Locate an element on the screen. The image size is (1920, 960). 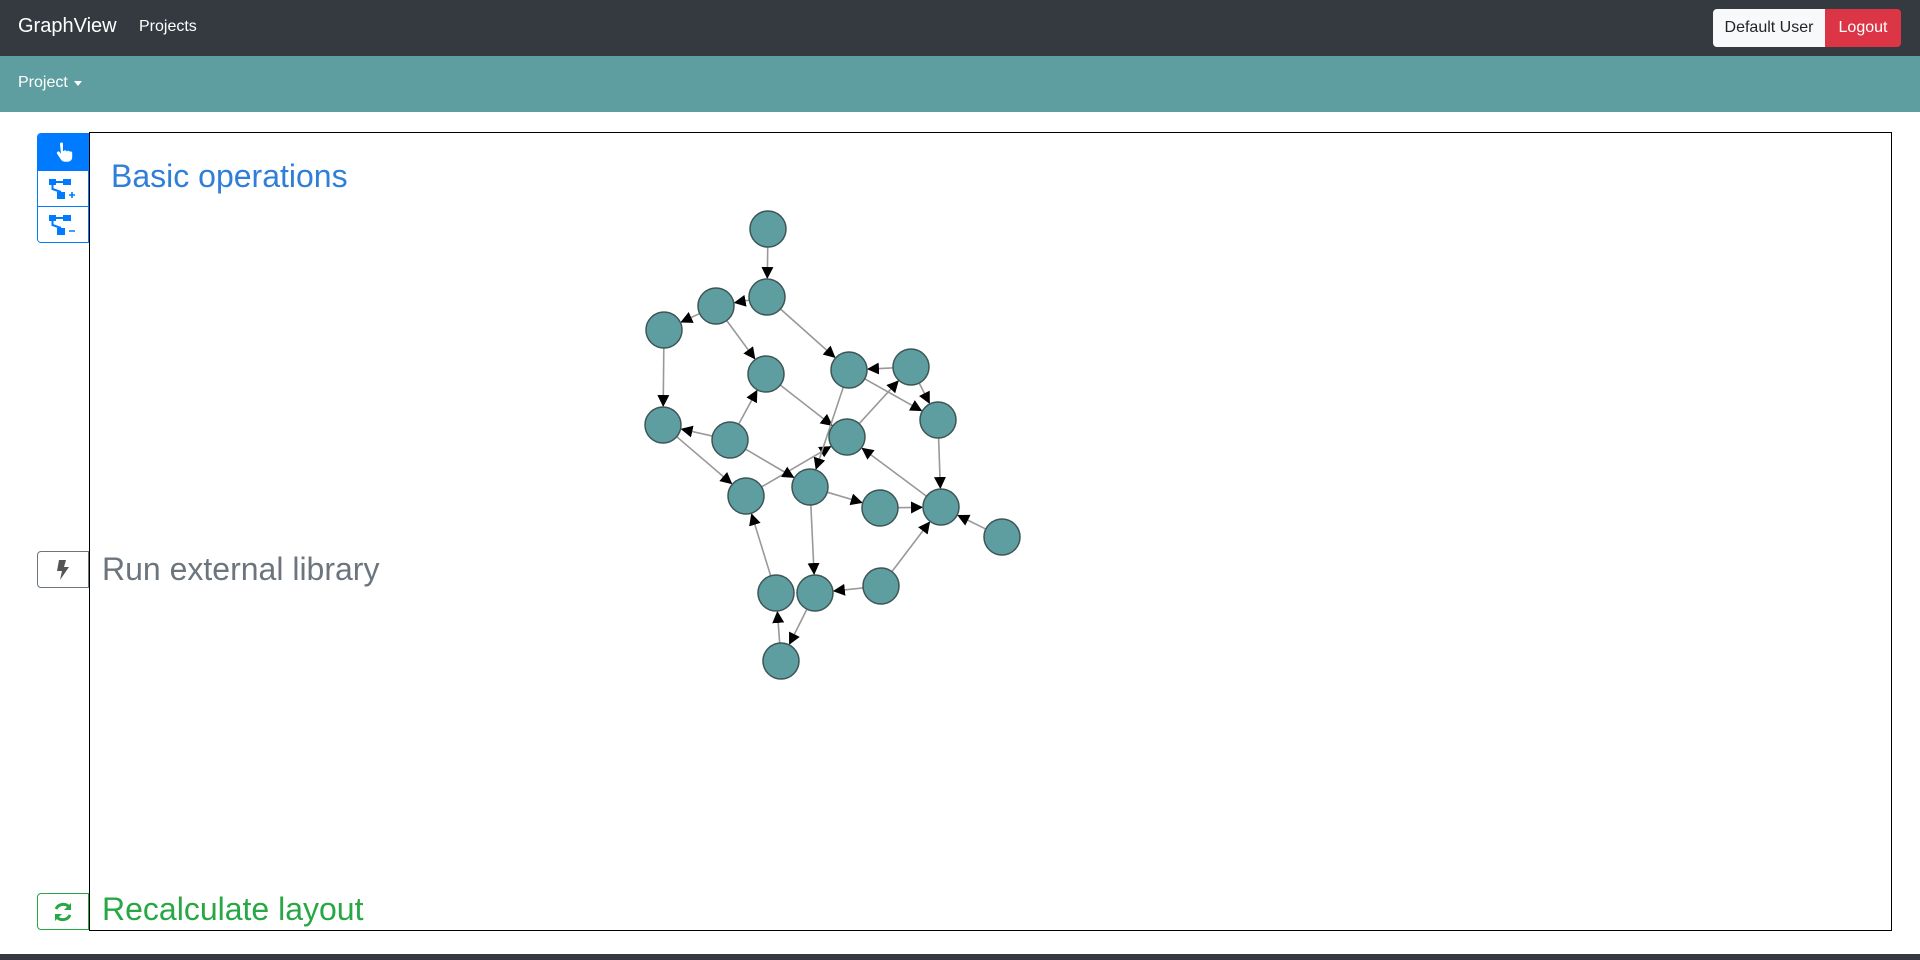
add-node-tool-button is located at coordinates (63, 188).